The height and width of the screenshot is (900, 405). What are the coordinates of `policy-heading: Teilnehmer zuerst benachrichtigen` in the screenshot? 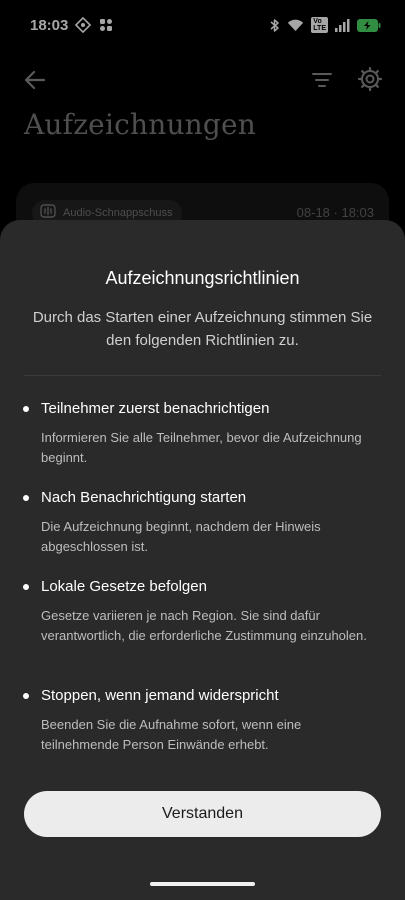 It's located at (155, 408).